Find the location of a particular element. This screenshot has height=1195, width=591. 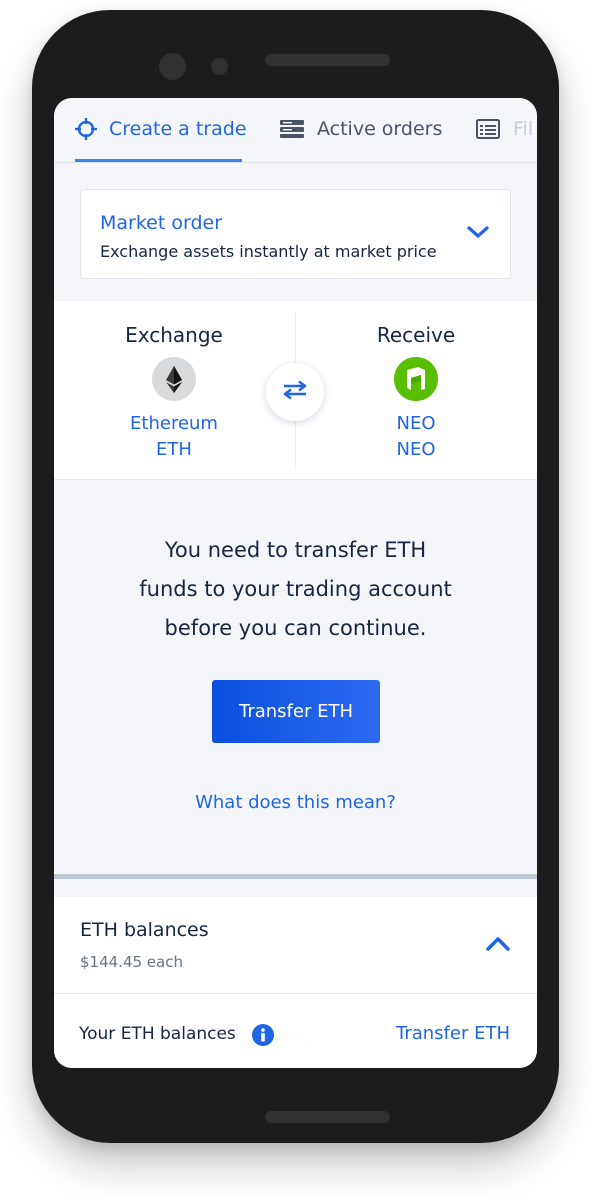

tab-history: Fil is located at coordinates (504, 129).